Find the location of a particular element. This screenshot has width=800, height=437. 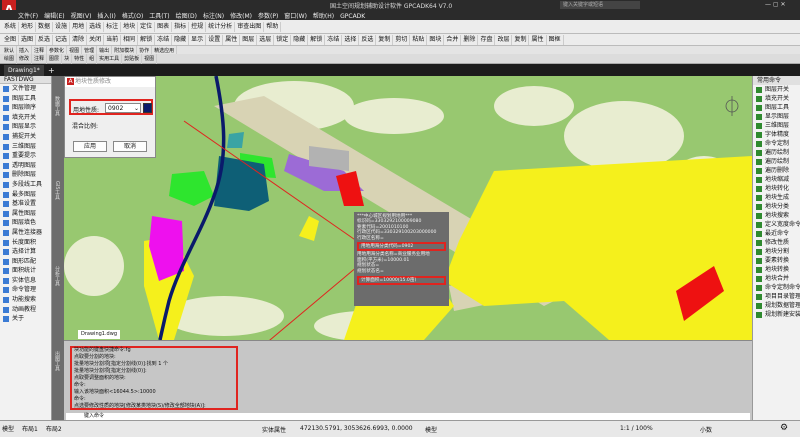

ribbon2-item-22: 复制 is located at coordinates (385, 40).